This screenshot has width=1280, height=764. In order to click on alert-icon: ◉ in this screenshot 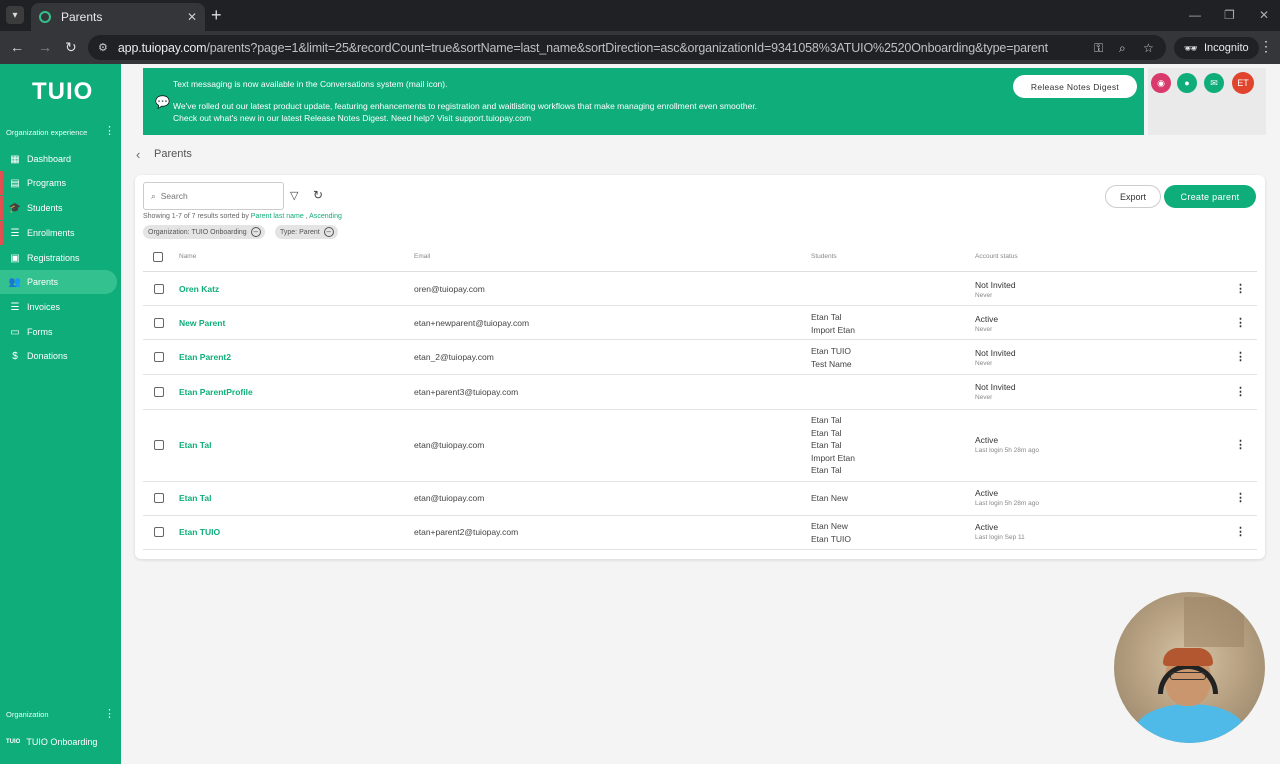, I will do `click(1161, 83)`.